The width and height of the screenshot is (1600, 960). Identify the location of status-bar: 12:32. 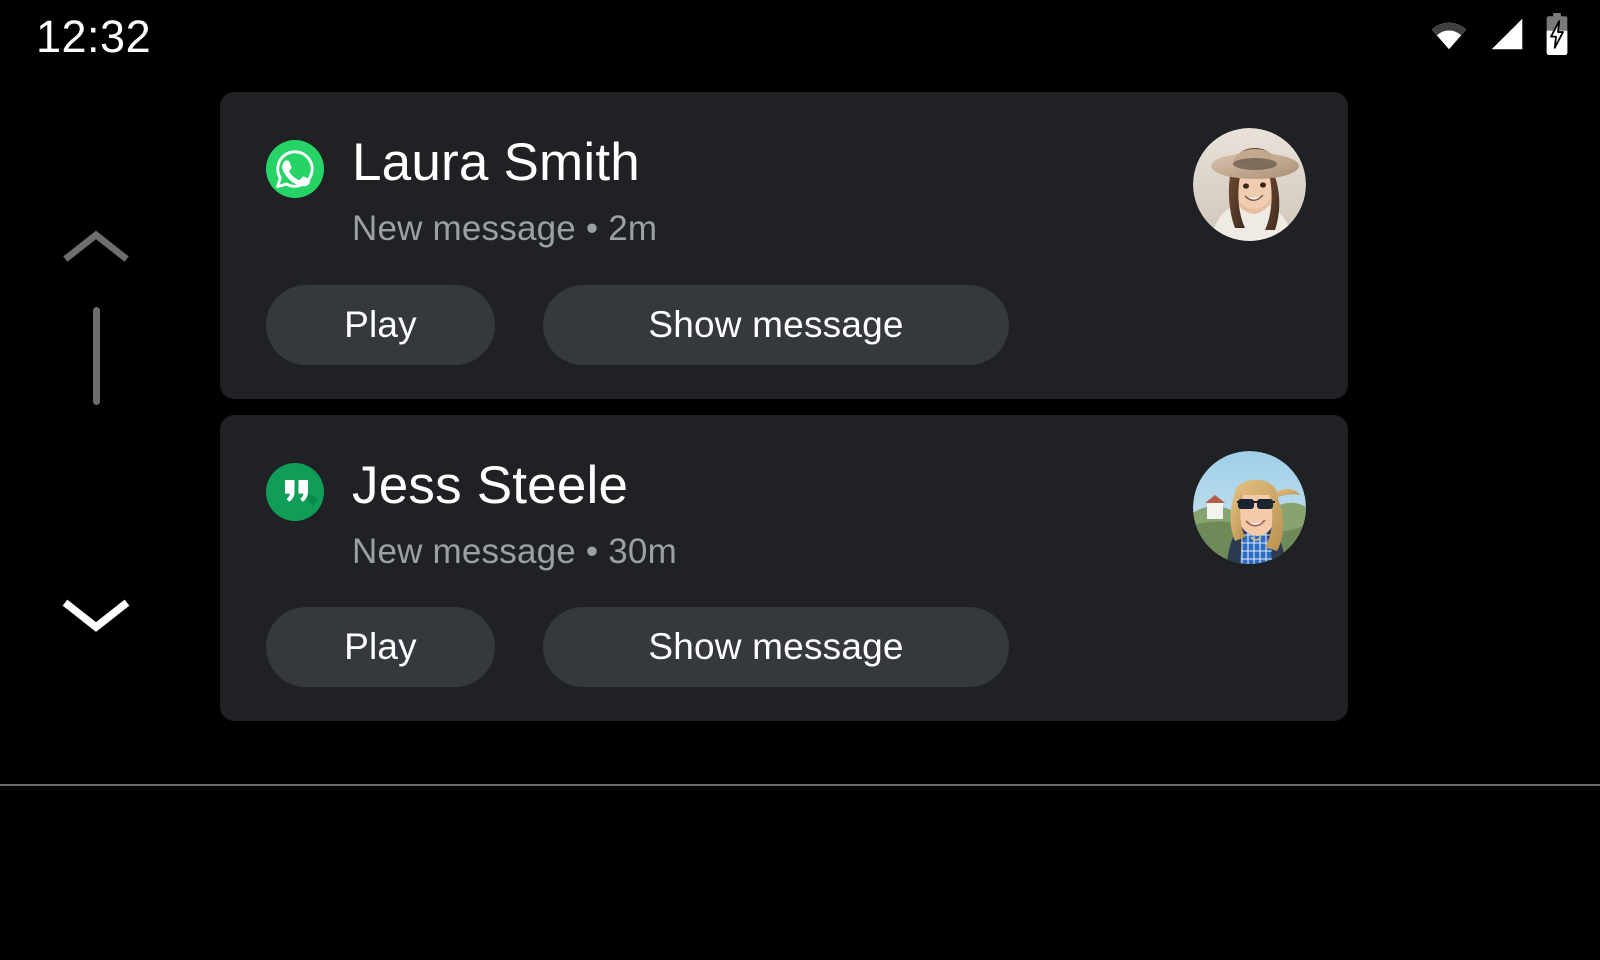
(800, 36).